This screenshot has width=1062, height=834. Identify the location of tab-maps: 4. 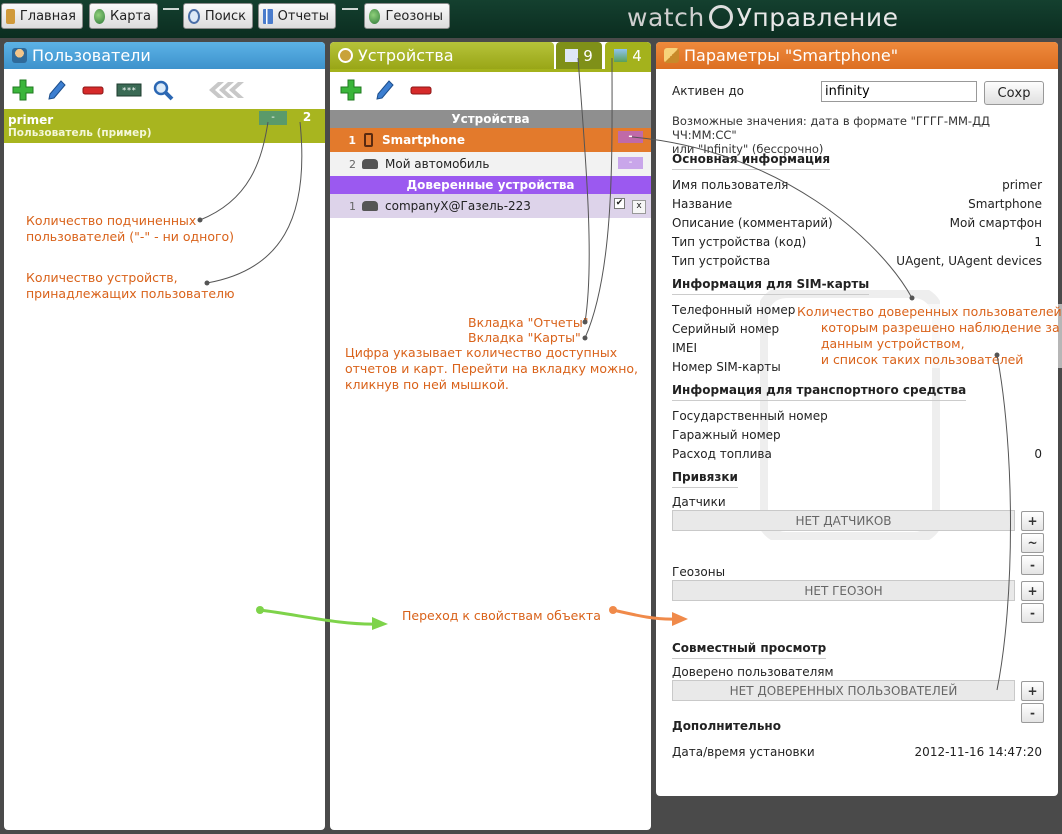
(628, 55).